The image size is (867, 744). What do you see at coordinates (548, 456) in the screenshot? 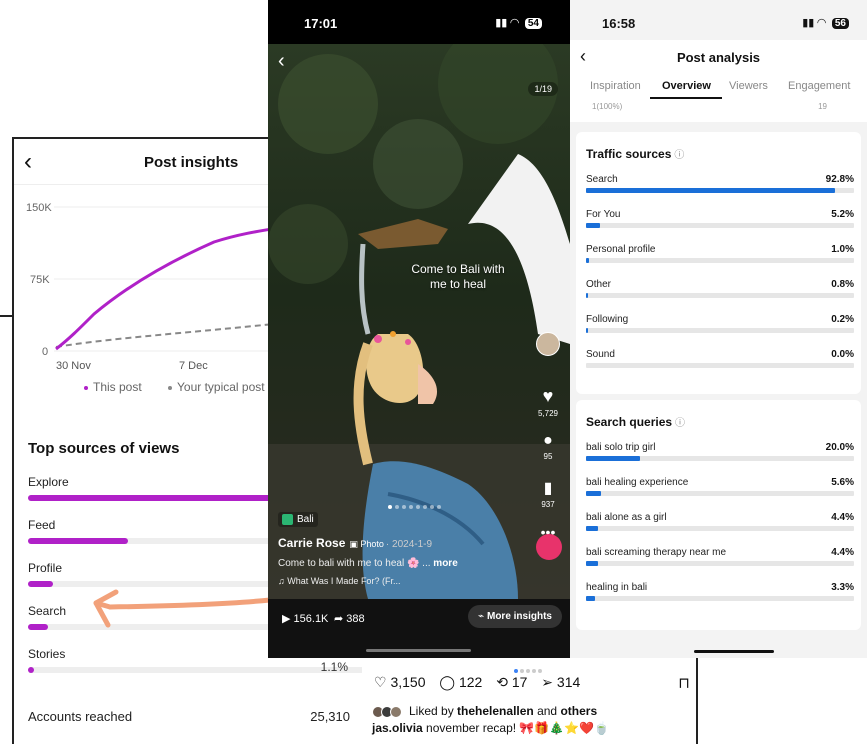
I see `comment-count: 95` at bounding box center [548, 456].